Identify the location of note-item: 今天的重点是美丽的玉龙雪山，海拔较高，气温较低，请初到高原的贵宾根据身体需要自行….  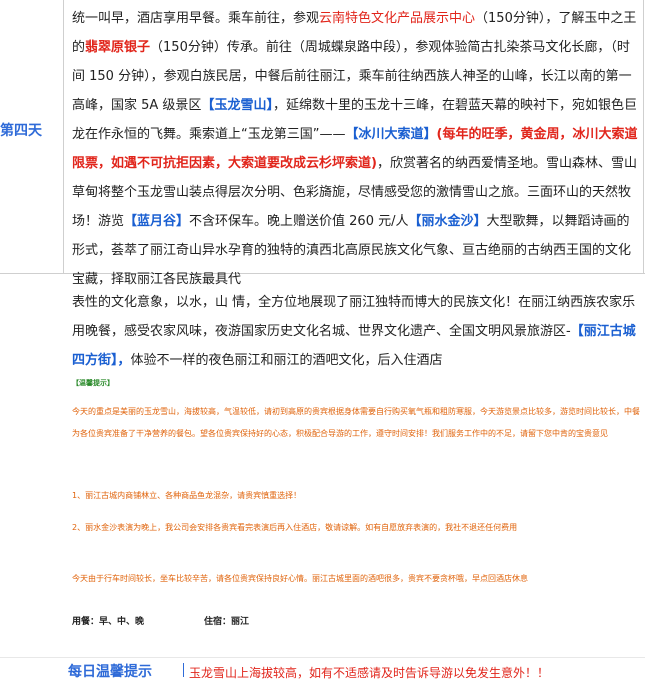
(356, 422).